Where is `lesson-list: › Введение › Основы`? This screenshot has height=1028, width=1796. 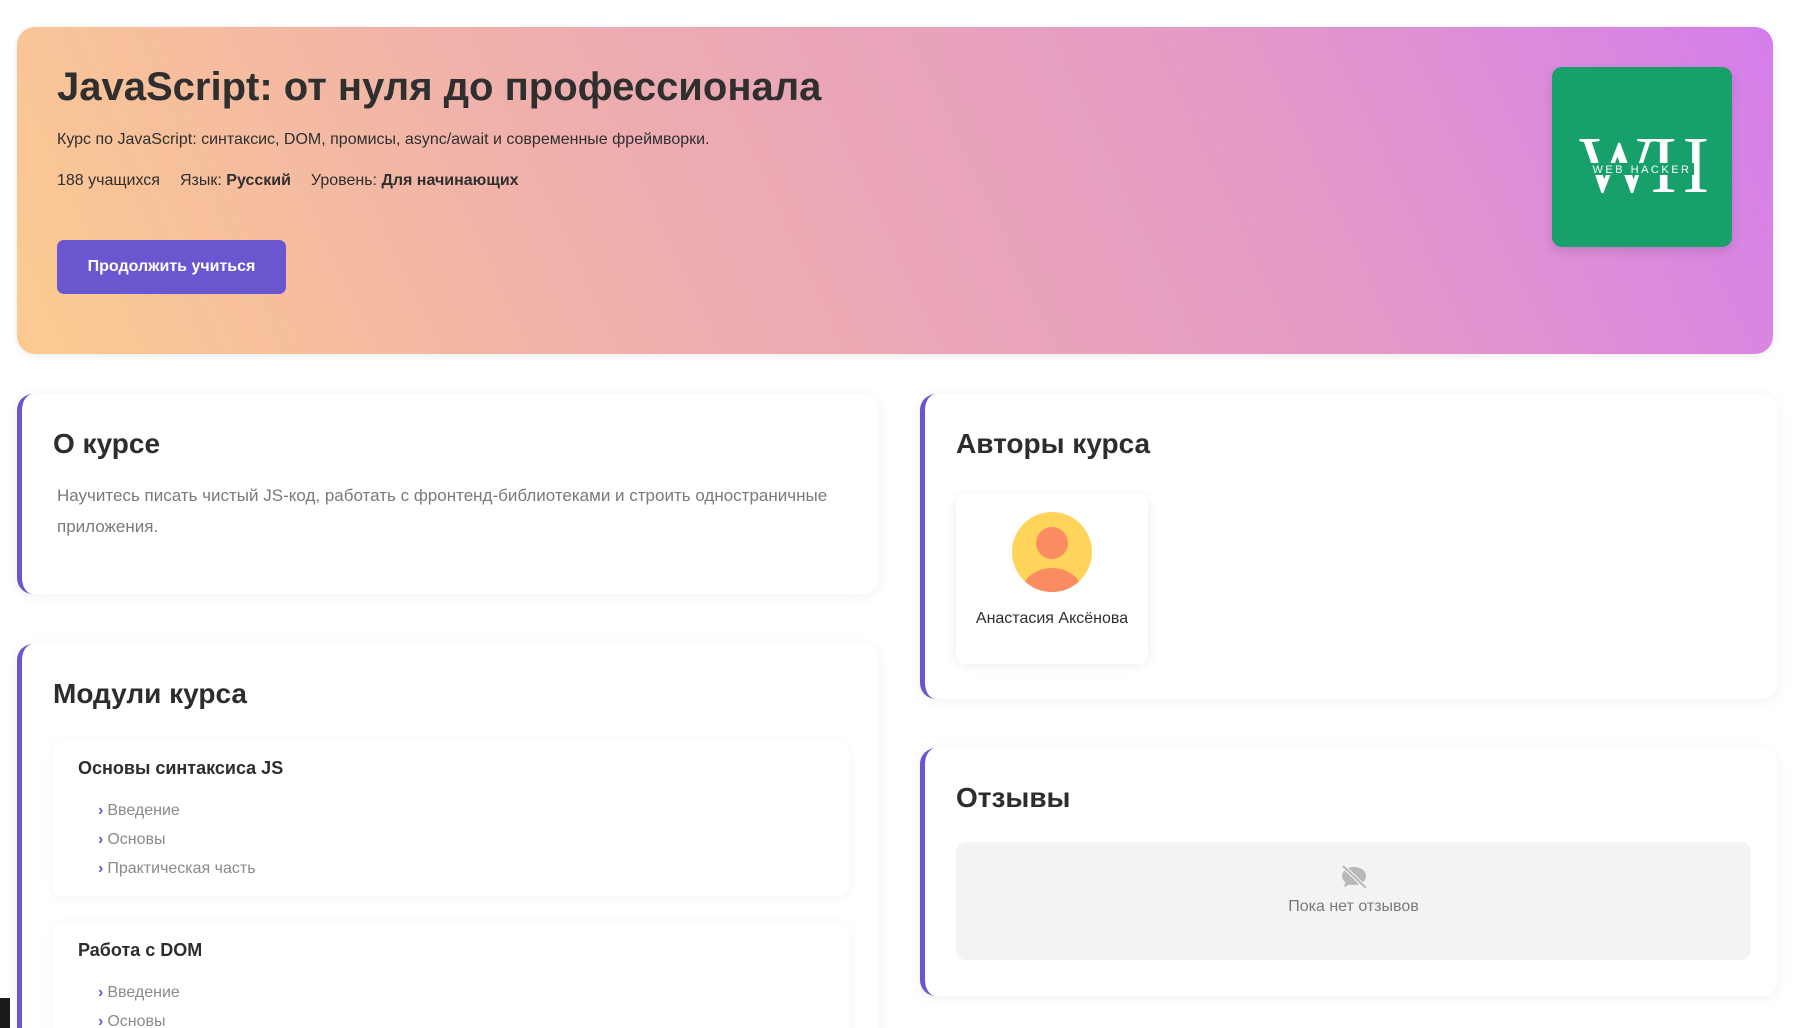
lesson-list: › Введение › Основы is located at coordinates (139, 1003).